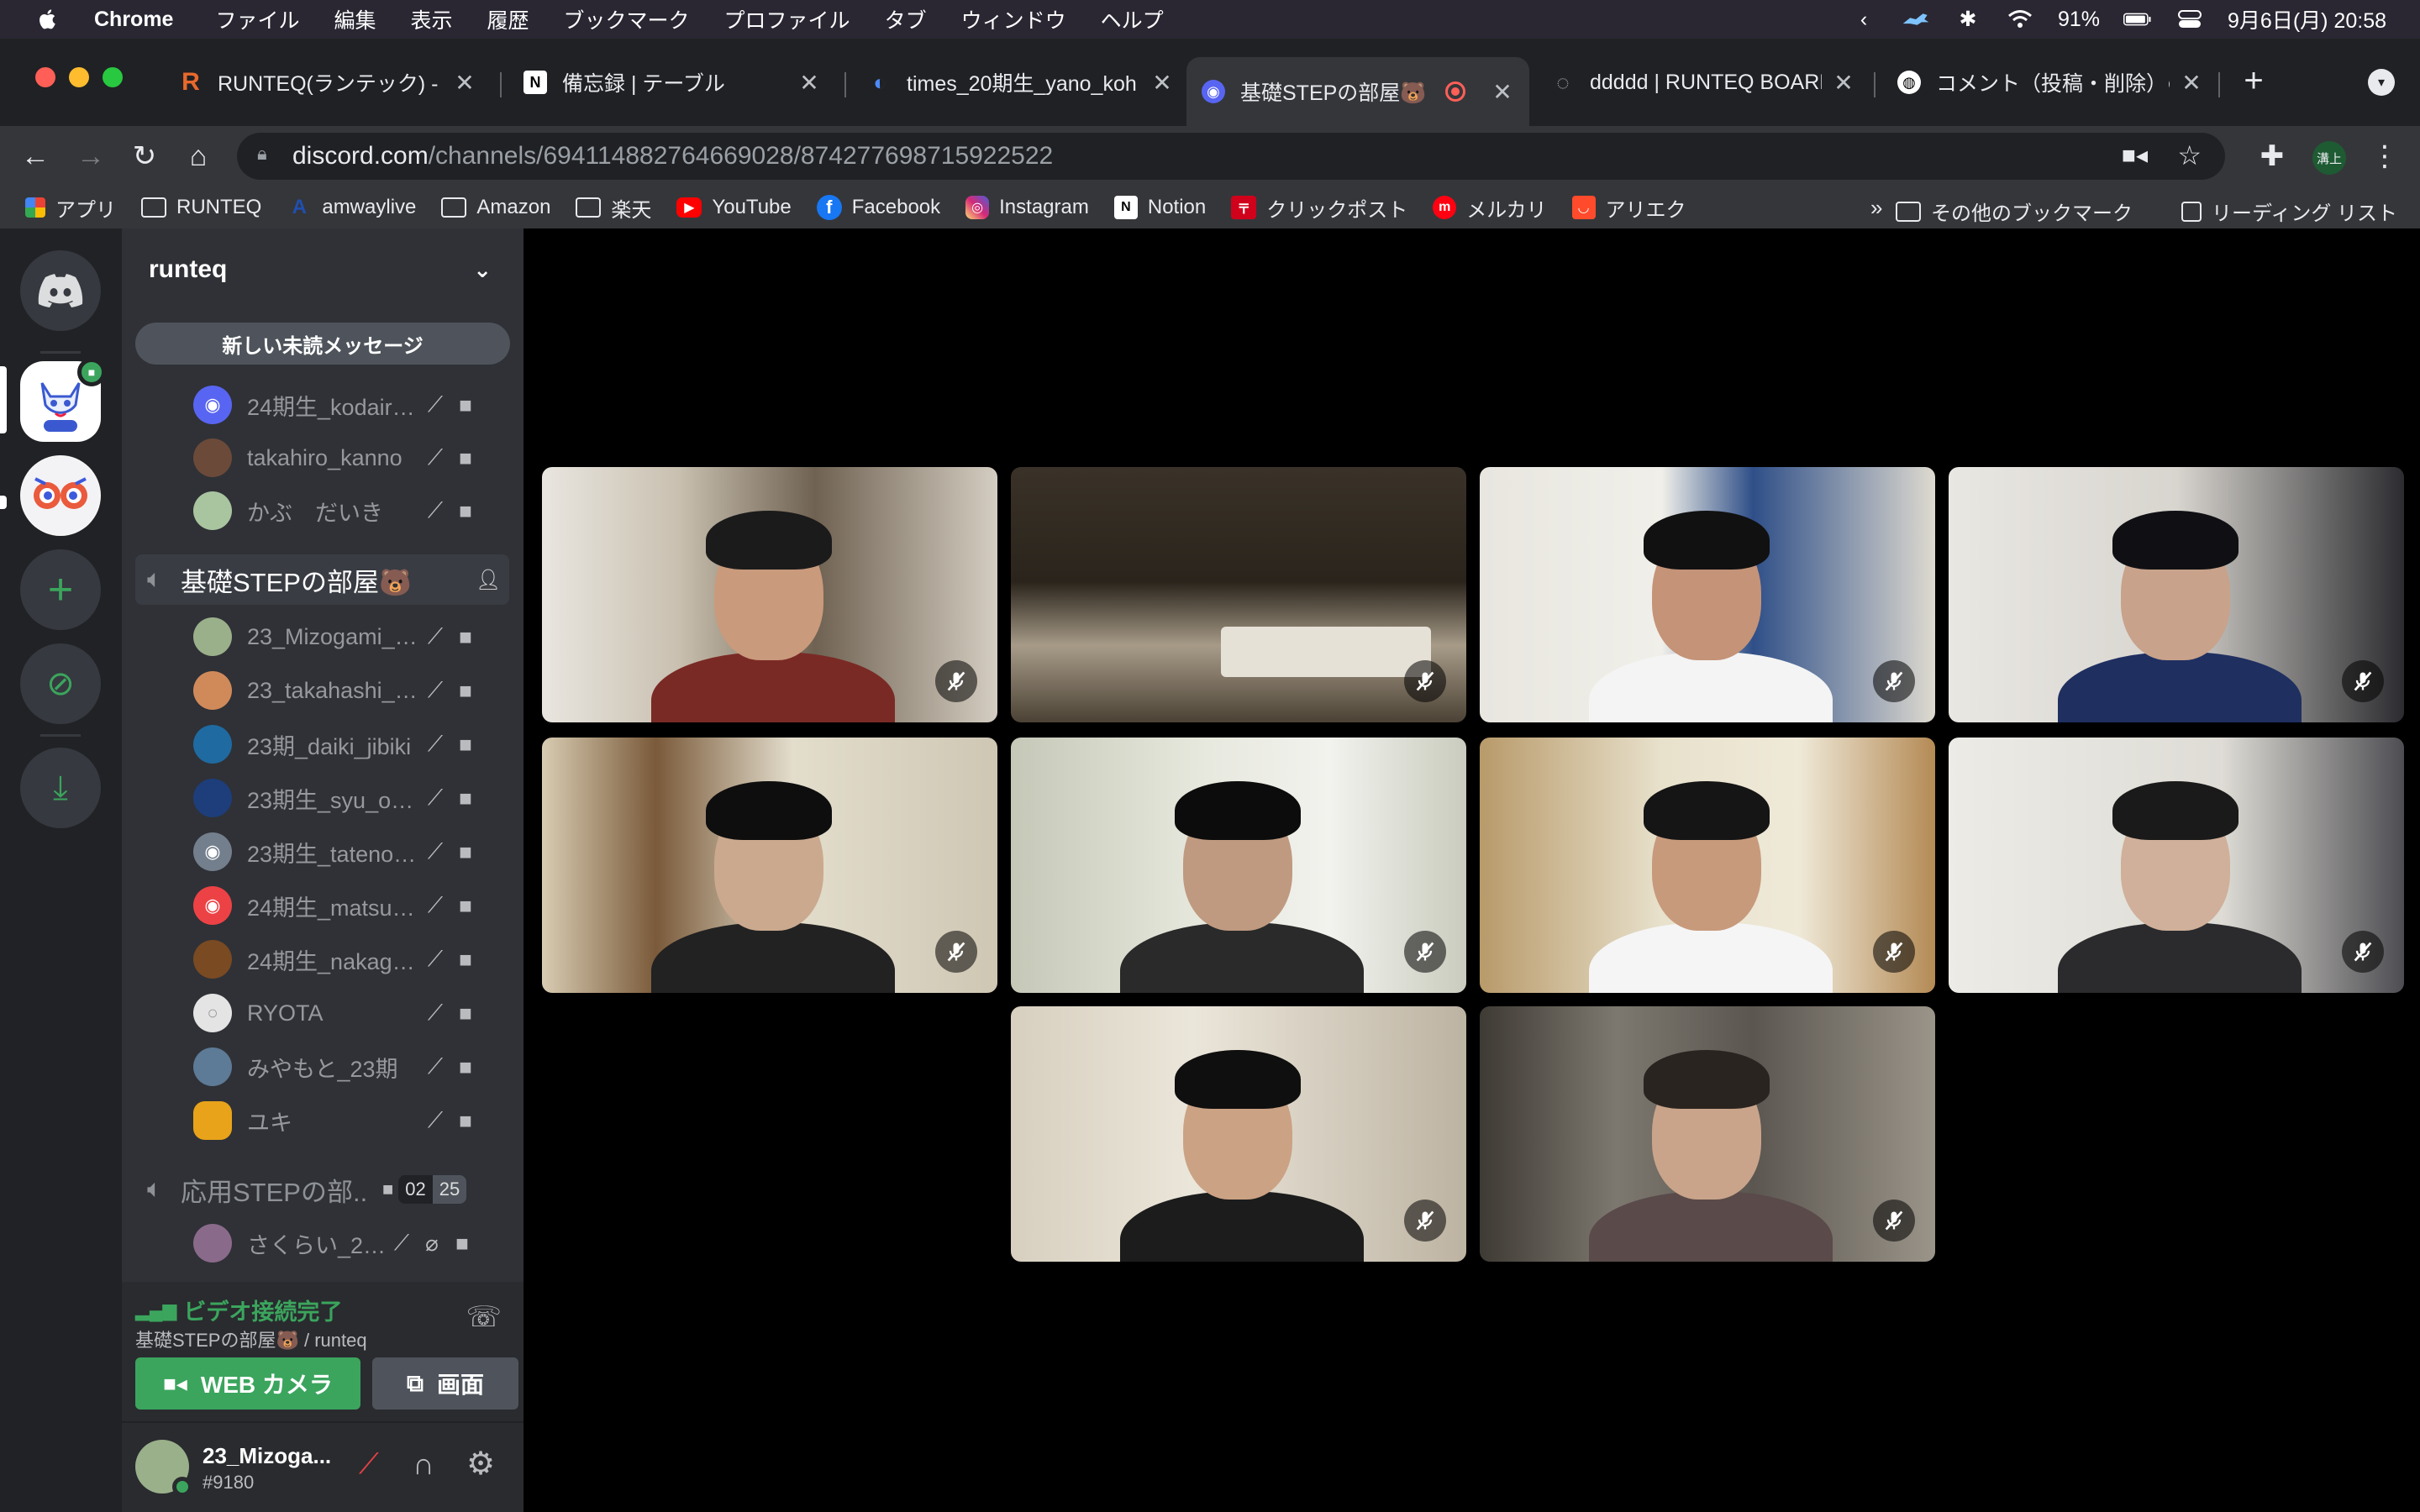 This screenshot has height=1512, width=2420. Describe the element at coordinates (496, 207) in the screenshot. I see `bookmark-amazon: Amazon` at that location.